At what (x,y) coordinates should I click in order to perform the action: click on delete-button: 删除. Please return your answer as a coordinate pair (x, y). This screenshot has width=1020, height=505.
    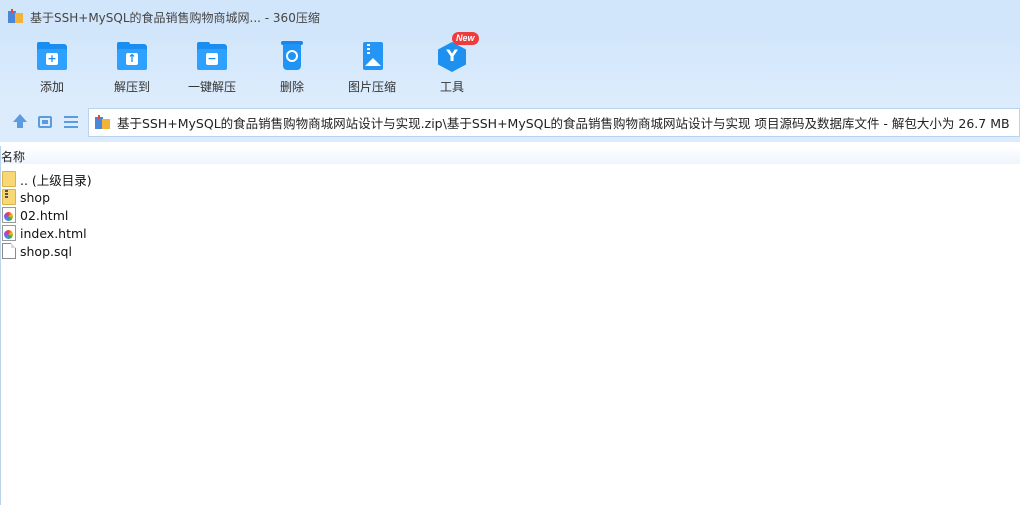
    Looking at the image, I should click on (292, 70).